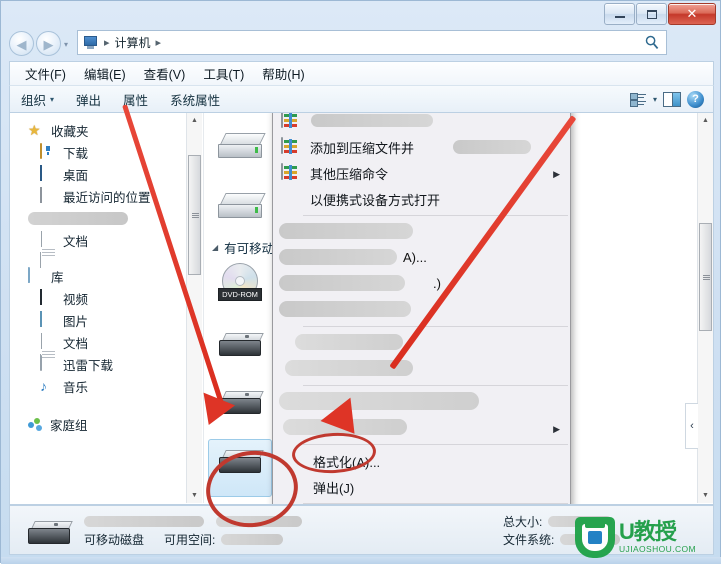 Image resolution: width=721 pixels, height=564 pixels. I want to click on context-menu-item-redacted-8: ▶, so click(421, 428).